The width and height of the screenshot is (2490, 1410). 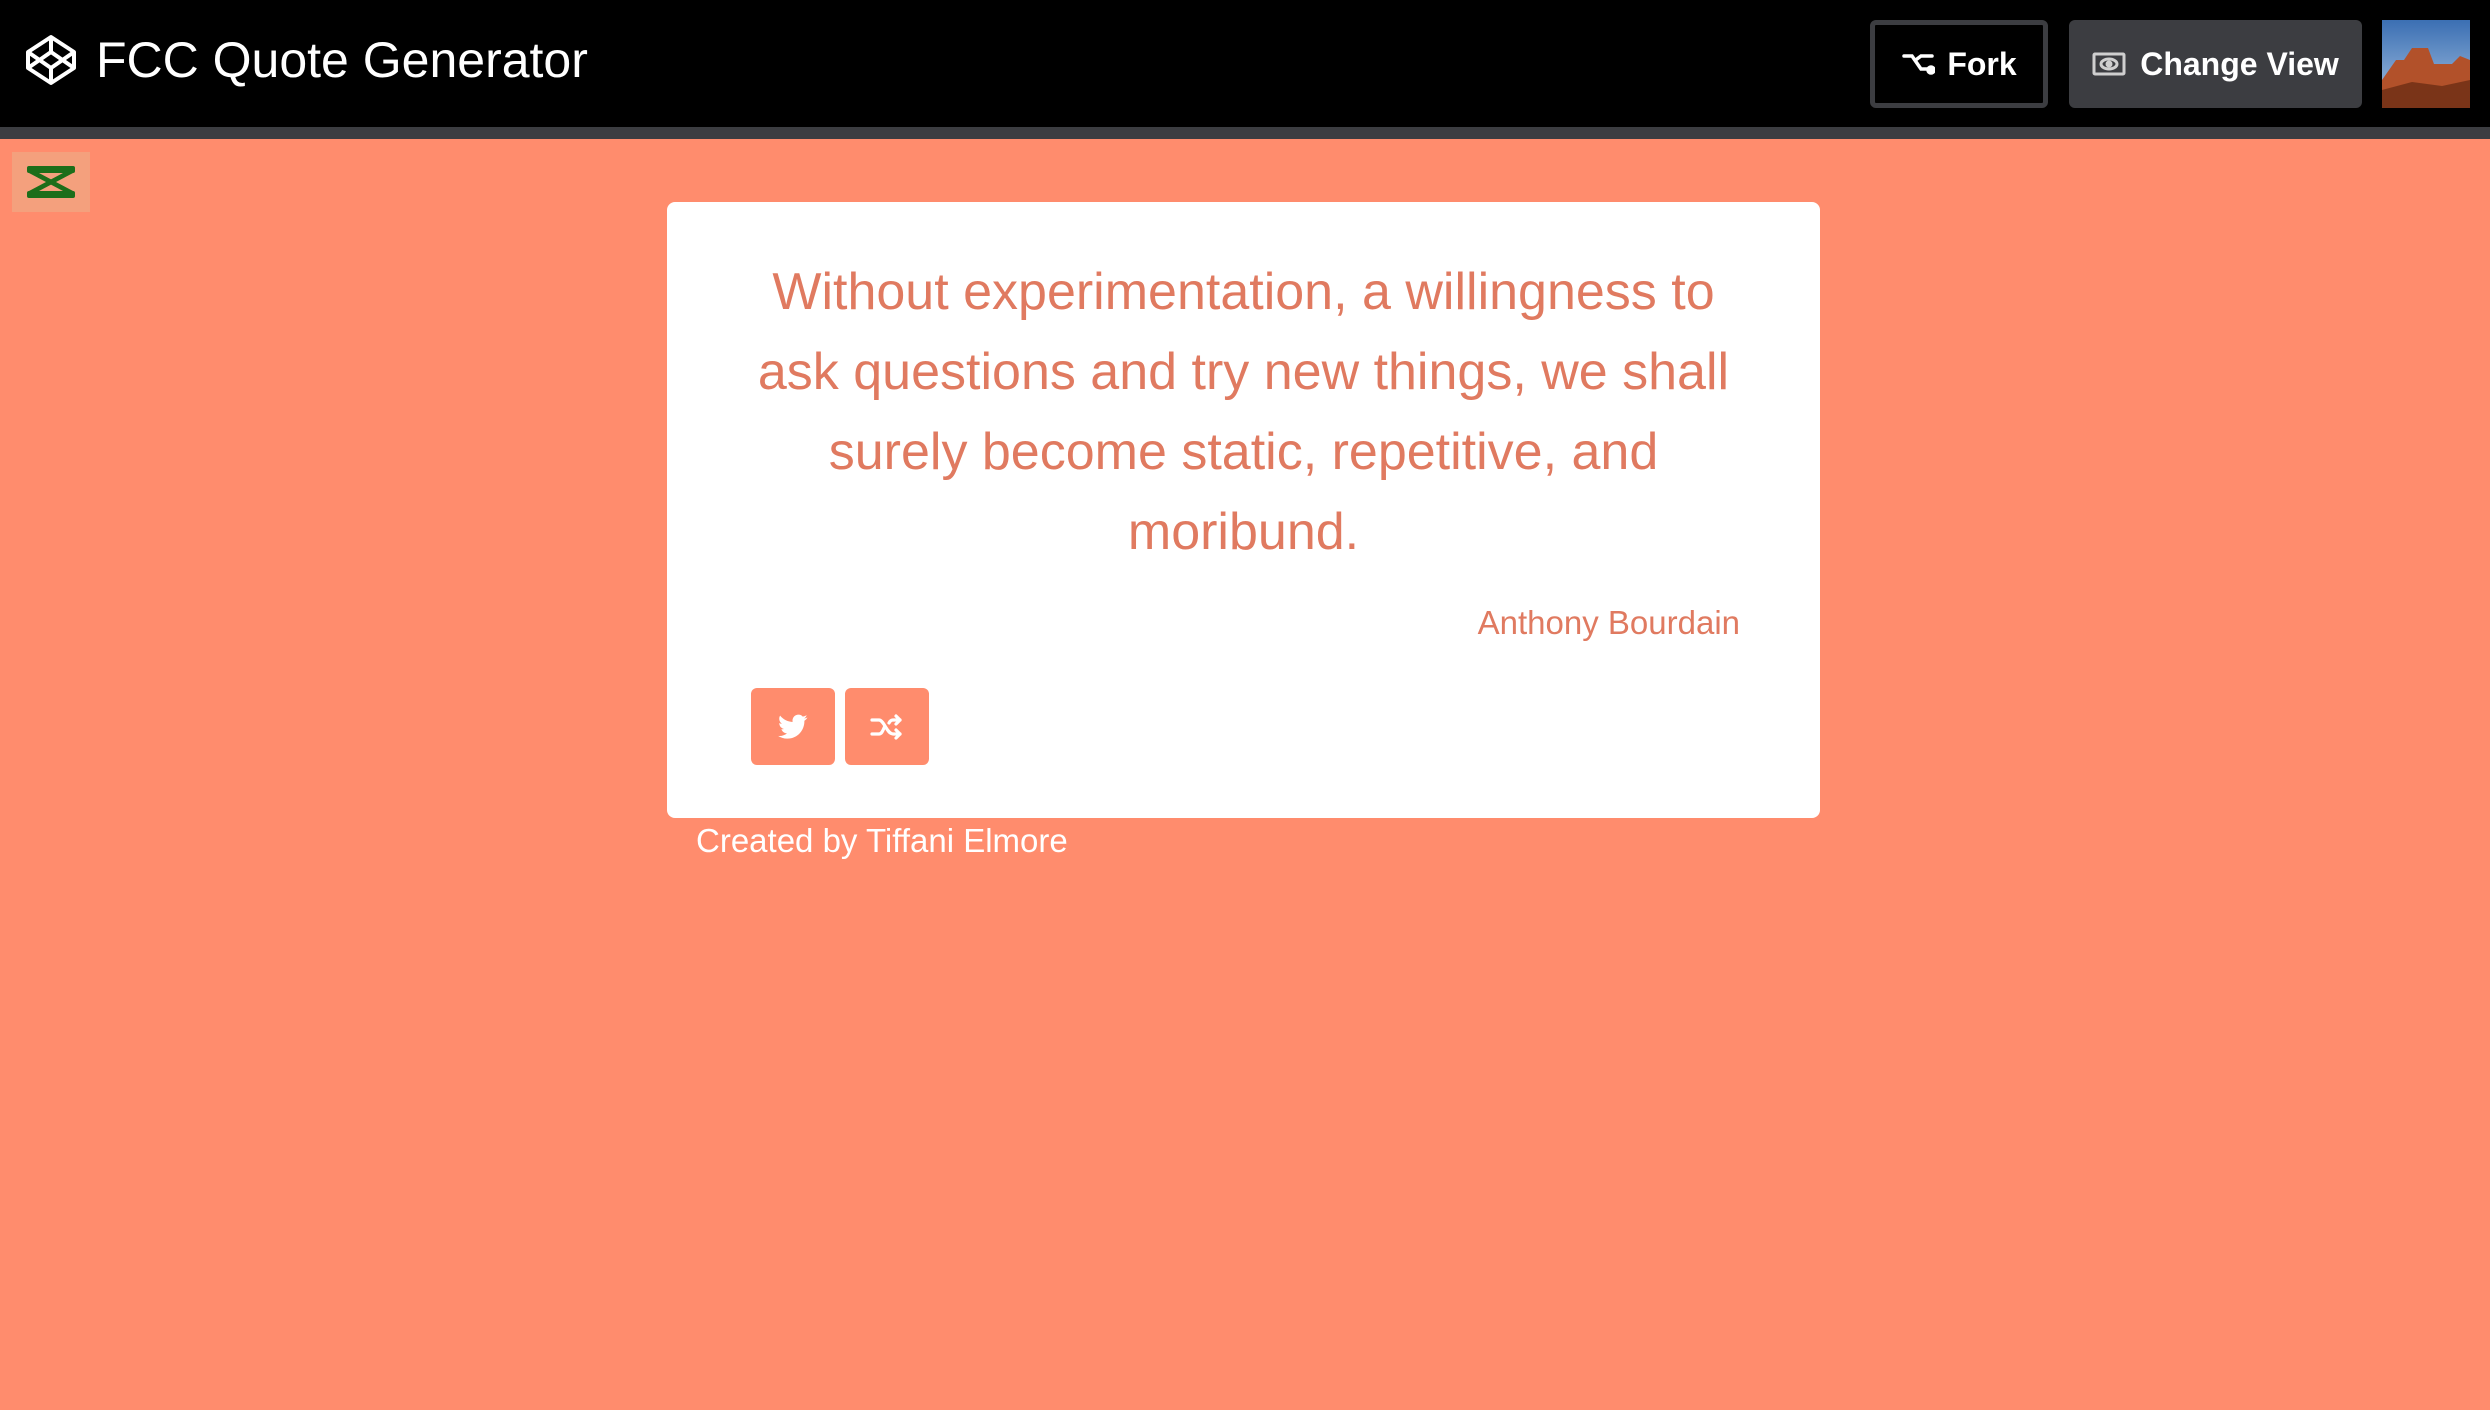 What do you see at coordinates (51, 60) in the screenshot?
I see `codepen-icon` at bounding box center [51, 60].